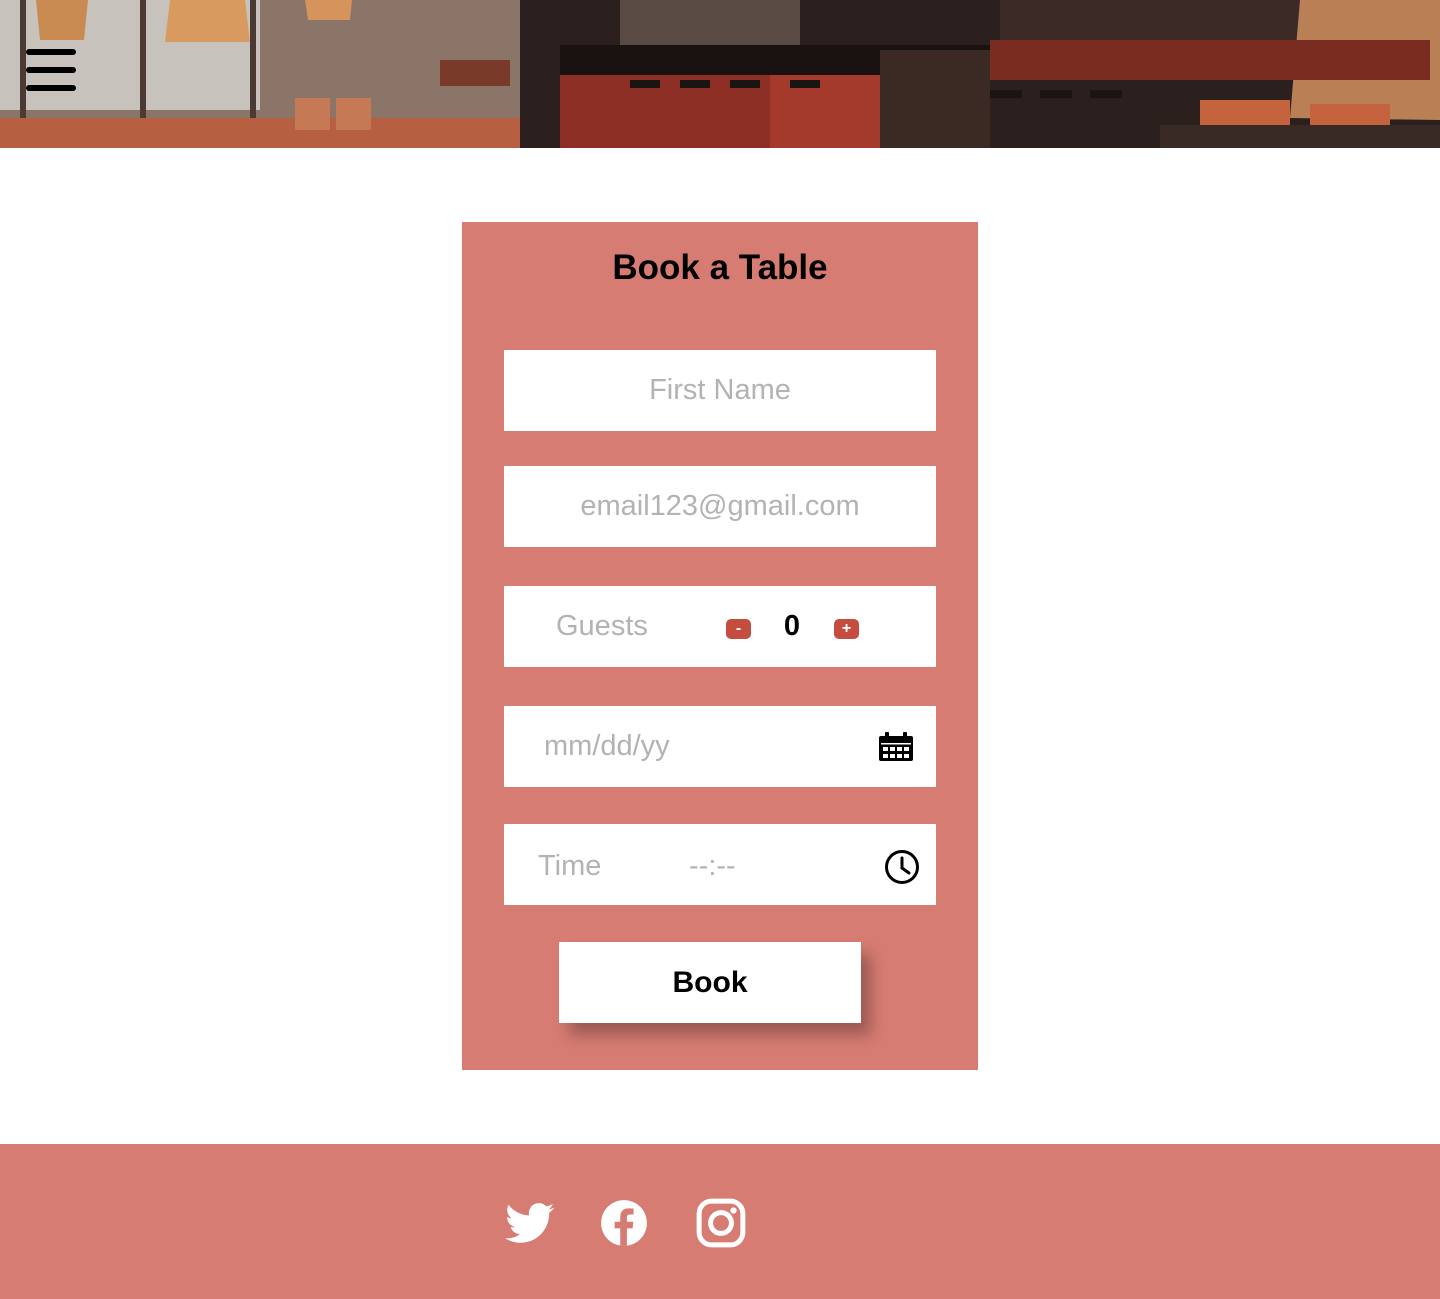 The image size is (1440, 1299). Describe the element at coordinates (720, 267) in the screenshot. I see `booking-title: Book a Table` at that location.